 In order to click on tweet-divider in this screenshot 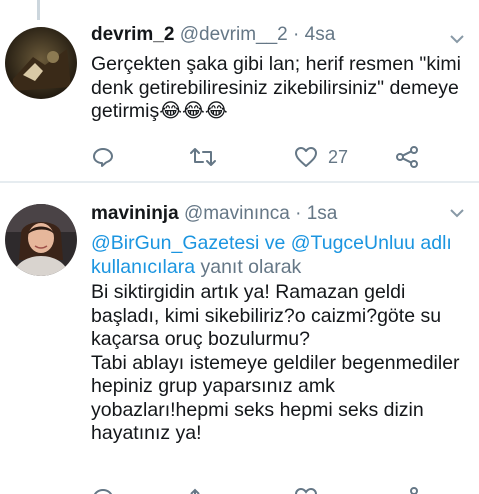, I will do `click(239, 182)`.